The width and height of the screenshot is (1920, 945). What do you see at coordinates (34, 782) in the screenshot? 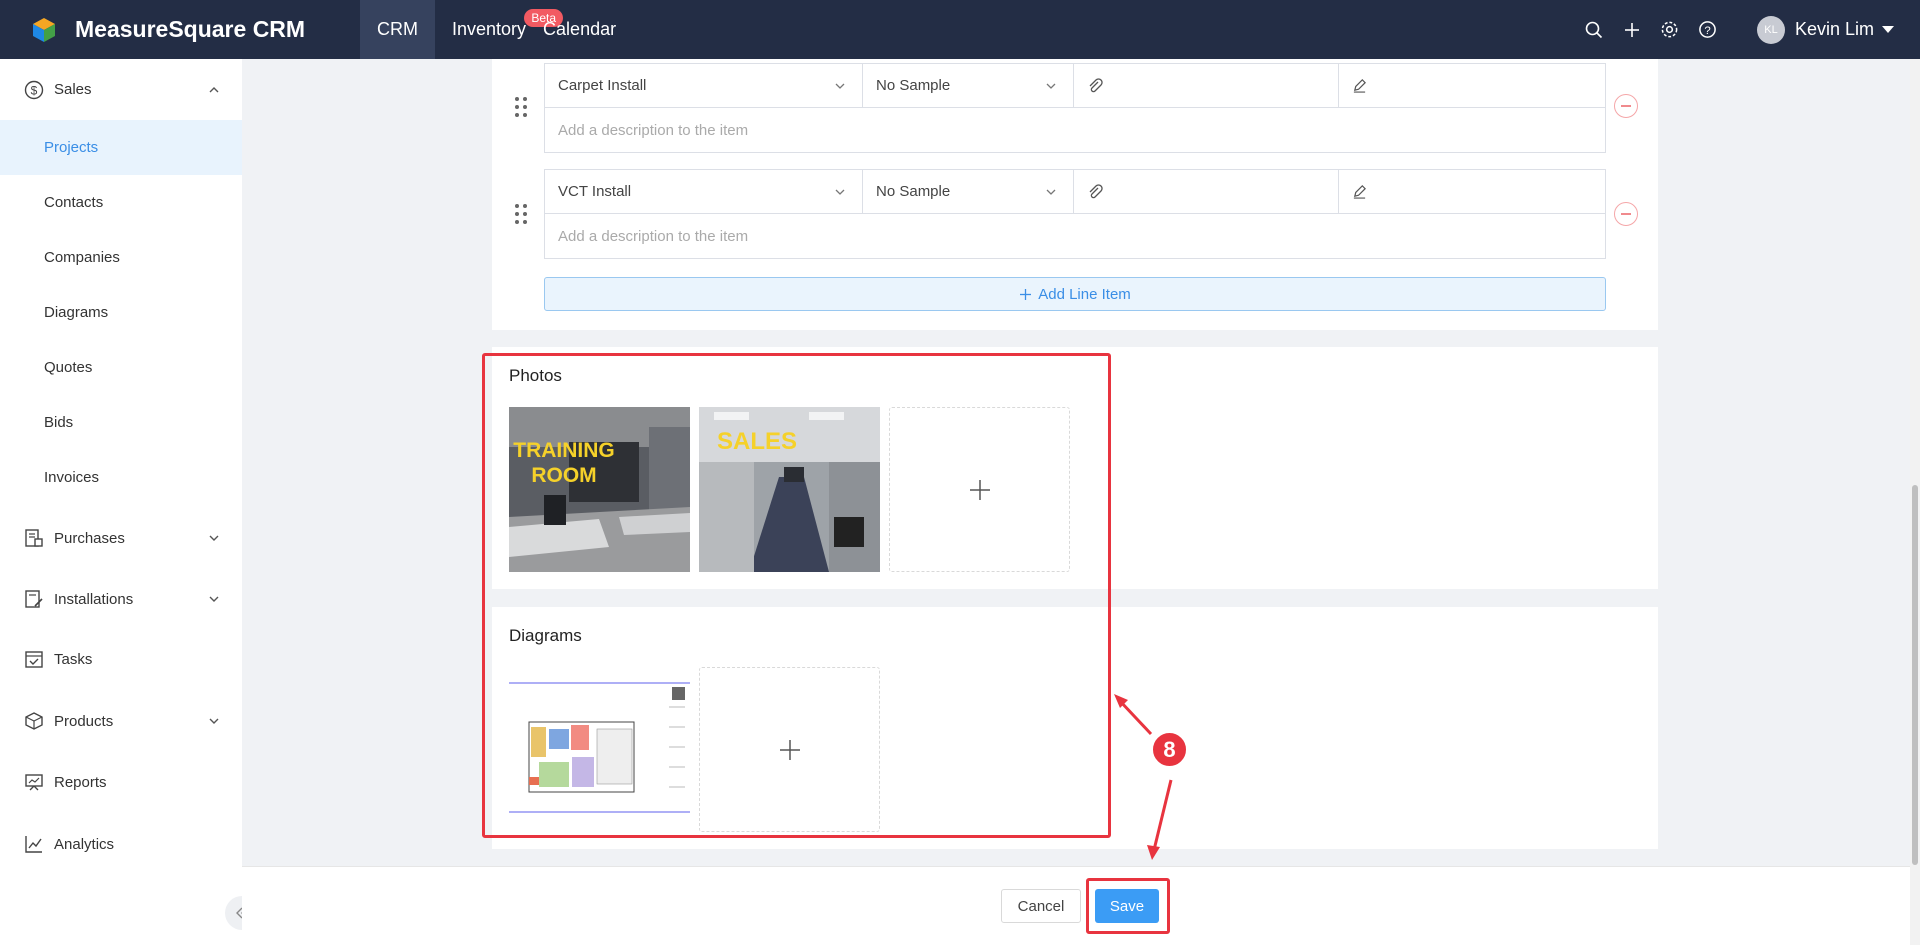
I see `presentation-icon` at bounding box center [34, 782].